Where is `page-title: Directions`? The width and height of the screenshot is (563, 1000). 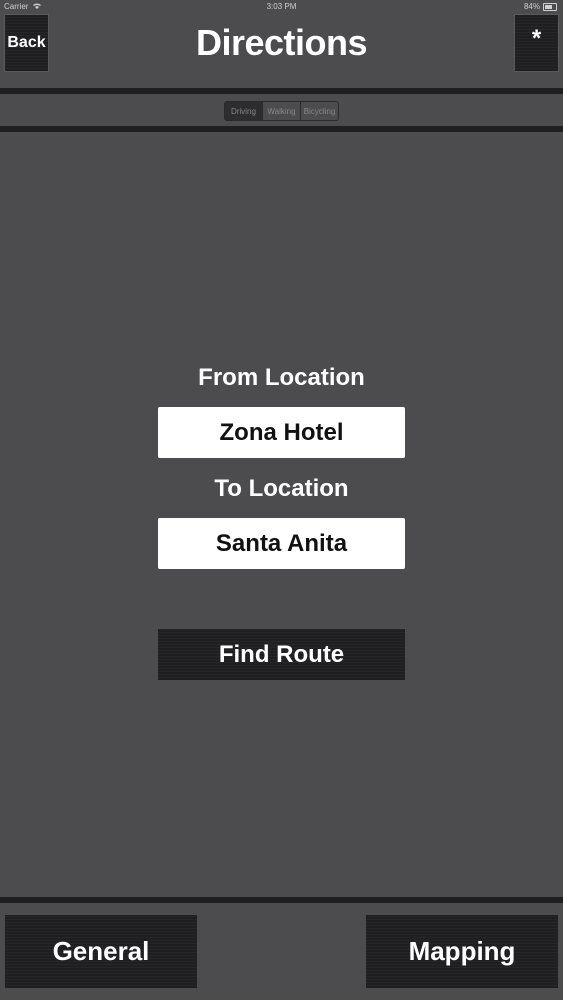
page-title: Directions is located at coordinates (281, 42).